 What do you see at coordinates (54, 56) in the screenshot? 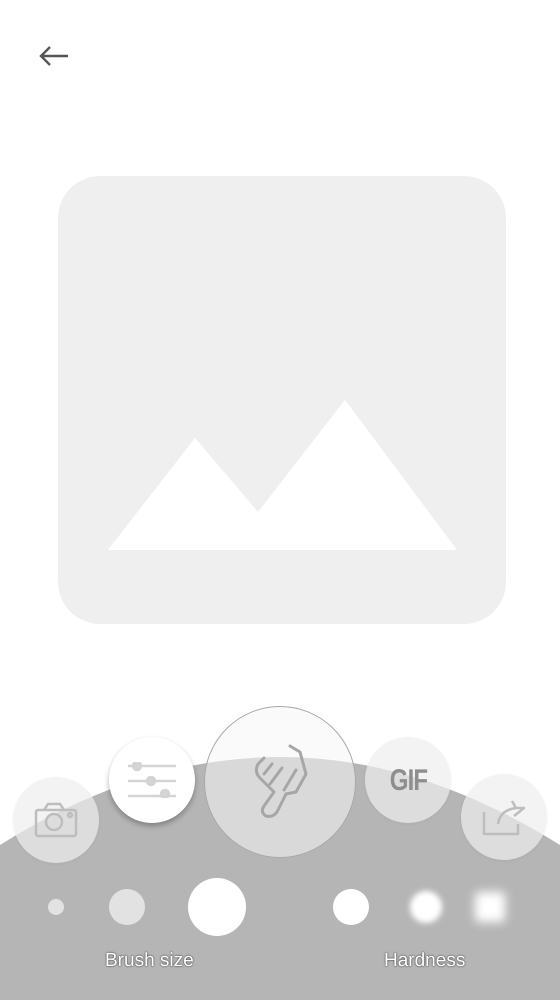
I see `back-arrow-icon` at bounding box center [54, 56].